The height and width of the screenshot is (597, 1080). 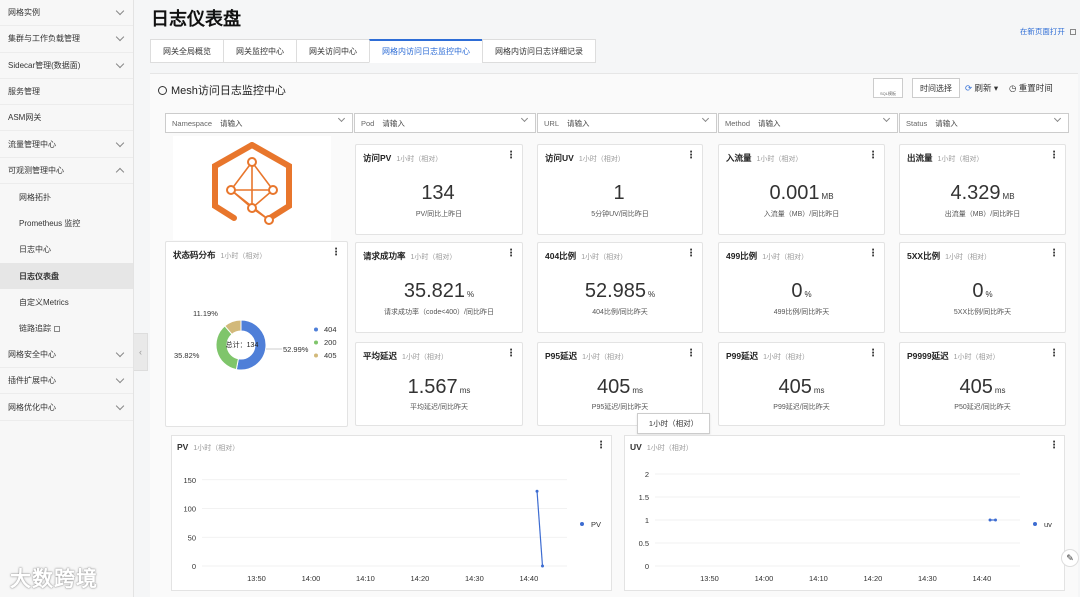 I want to click on metric-title-text: 访问UV, so click(x=559, y=158).